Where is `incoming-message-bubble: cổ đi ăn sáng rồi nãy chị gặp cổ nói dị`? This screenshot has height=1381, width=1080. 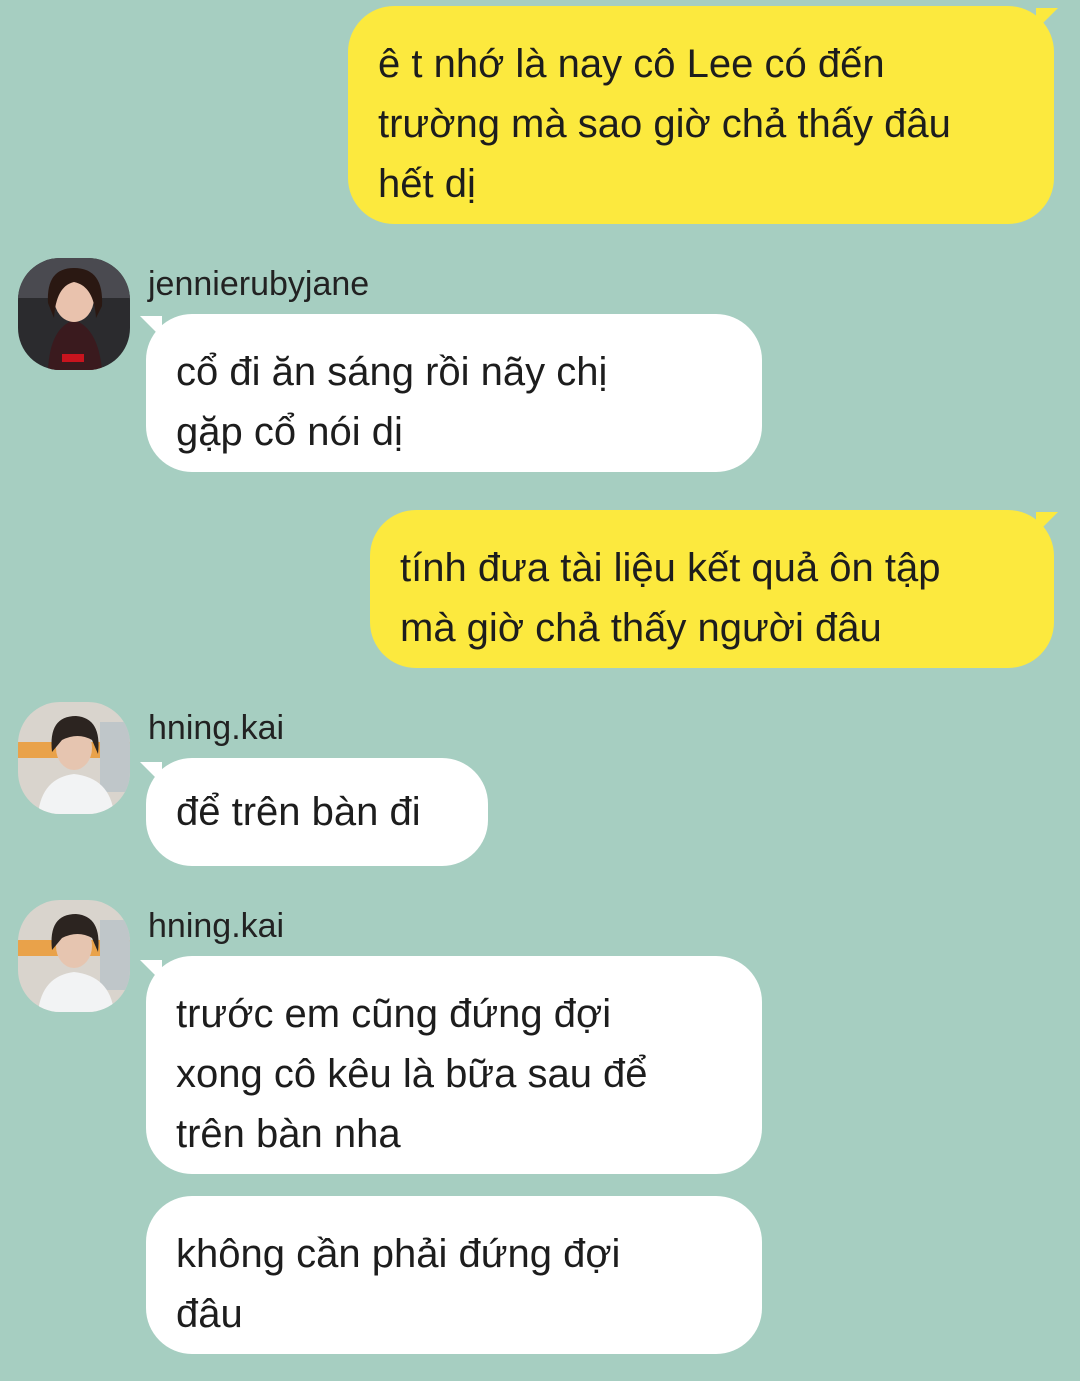
incoming-message-bubble: cổ đi ăn sáng rồi nãy chị gặp cổ nói dị is located at coordinates (454, 393).